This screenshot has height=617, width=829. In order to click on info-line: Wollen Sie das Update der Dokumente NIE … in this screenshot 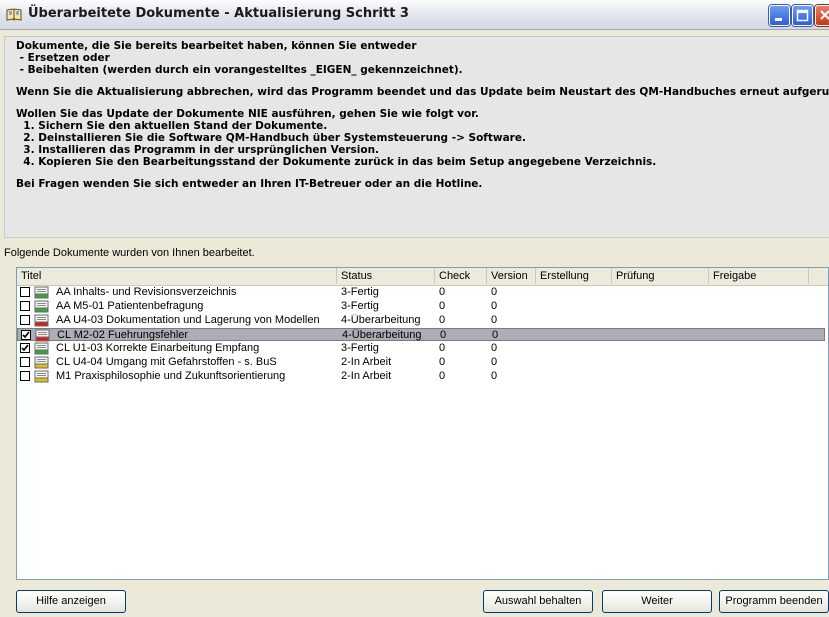, I will do `click(247, 114)`.